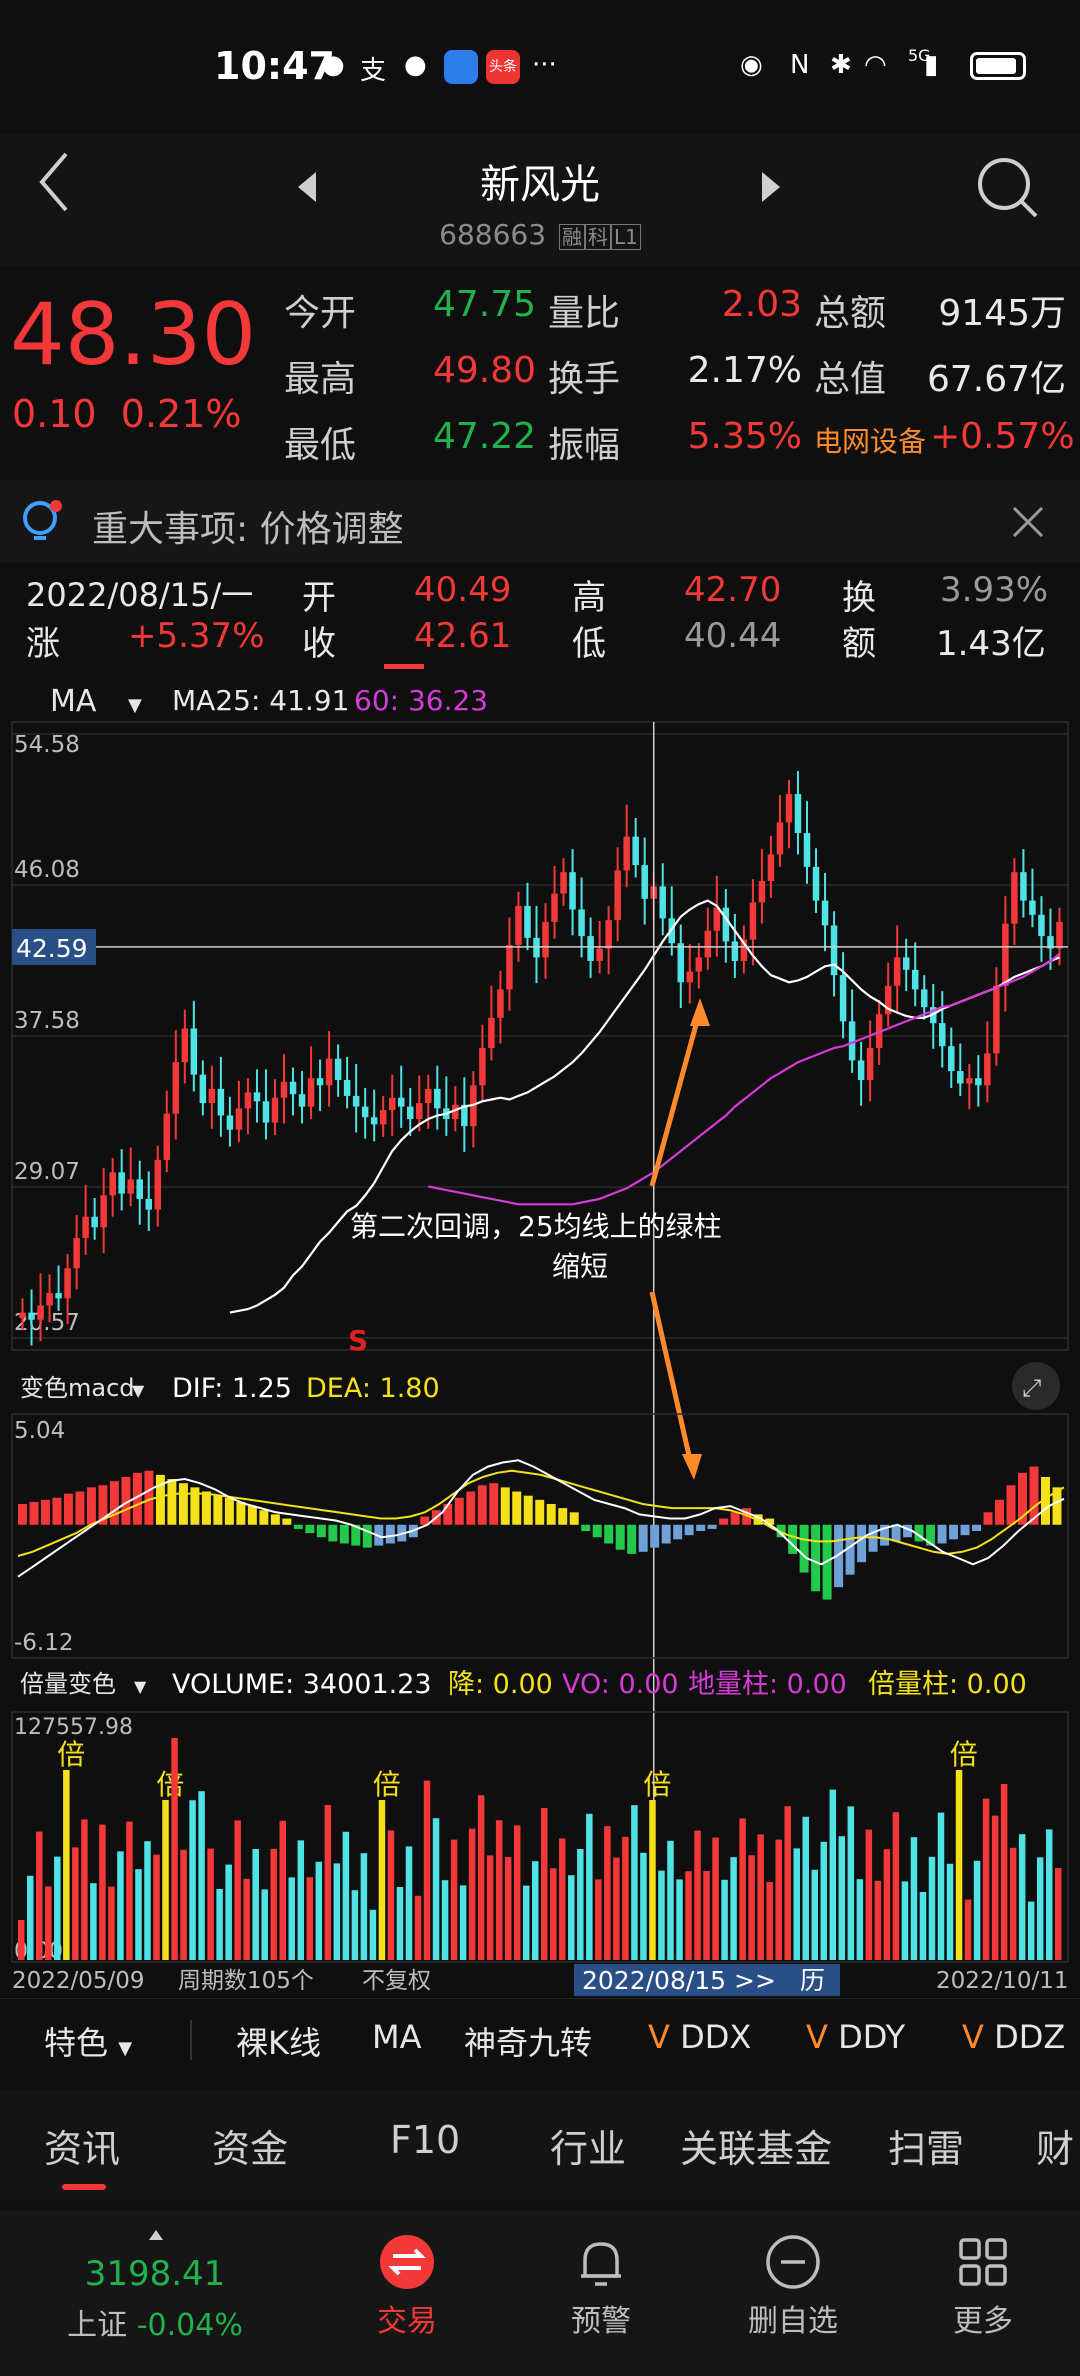 Image resolution: width=1080 pixels, height=2376 pixels. Describe the element at coordinates (692, 1467) in the screenshot. I see `annotation-arrowhead-down` at that location.